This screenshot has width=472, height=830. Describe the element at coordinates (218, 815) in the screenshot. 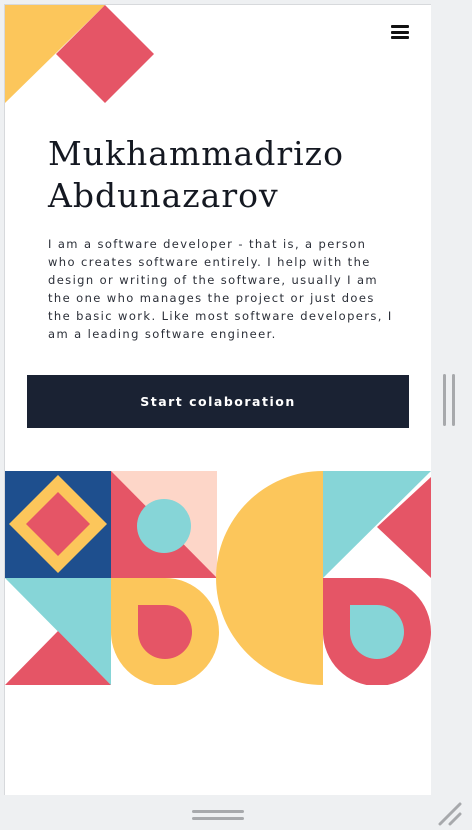

I see `bottom-drag-handle` at that location.